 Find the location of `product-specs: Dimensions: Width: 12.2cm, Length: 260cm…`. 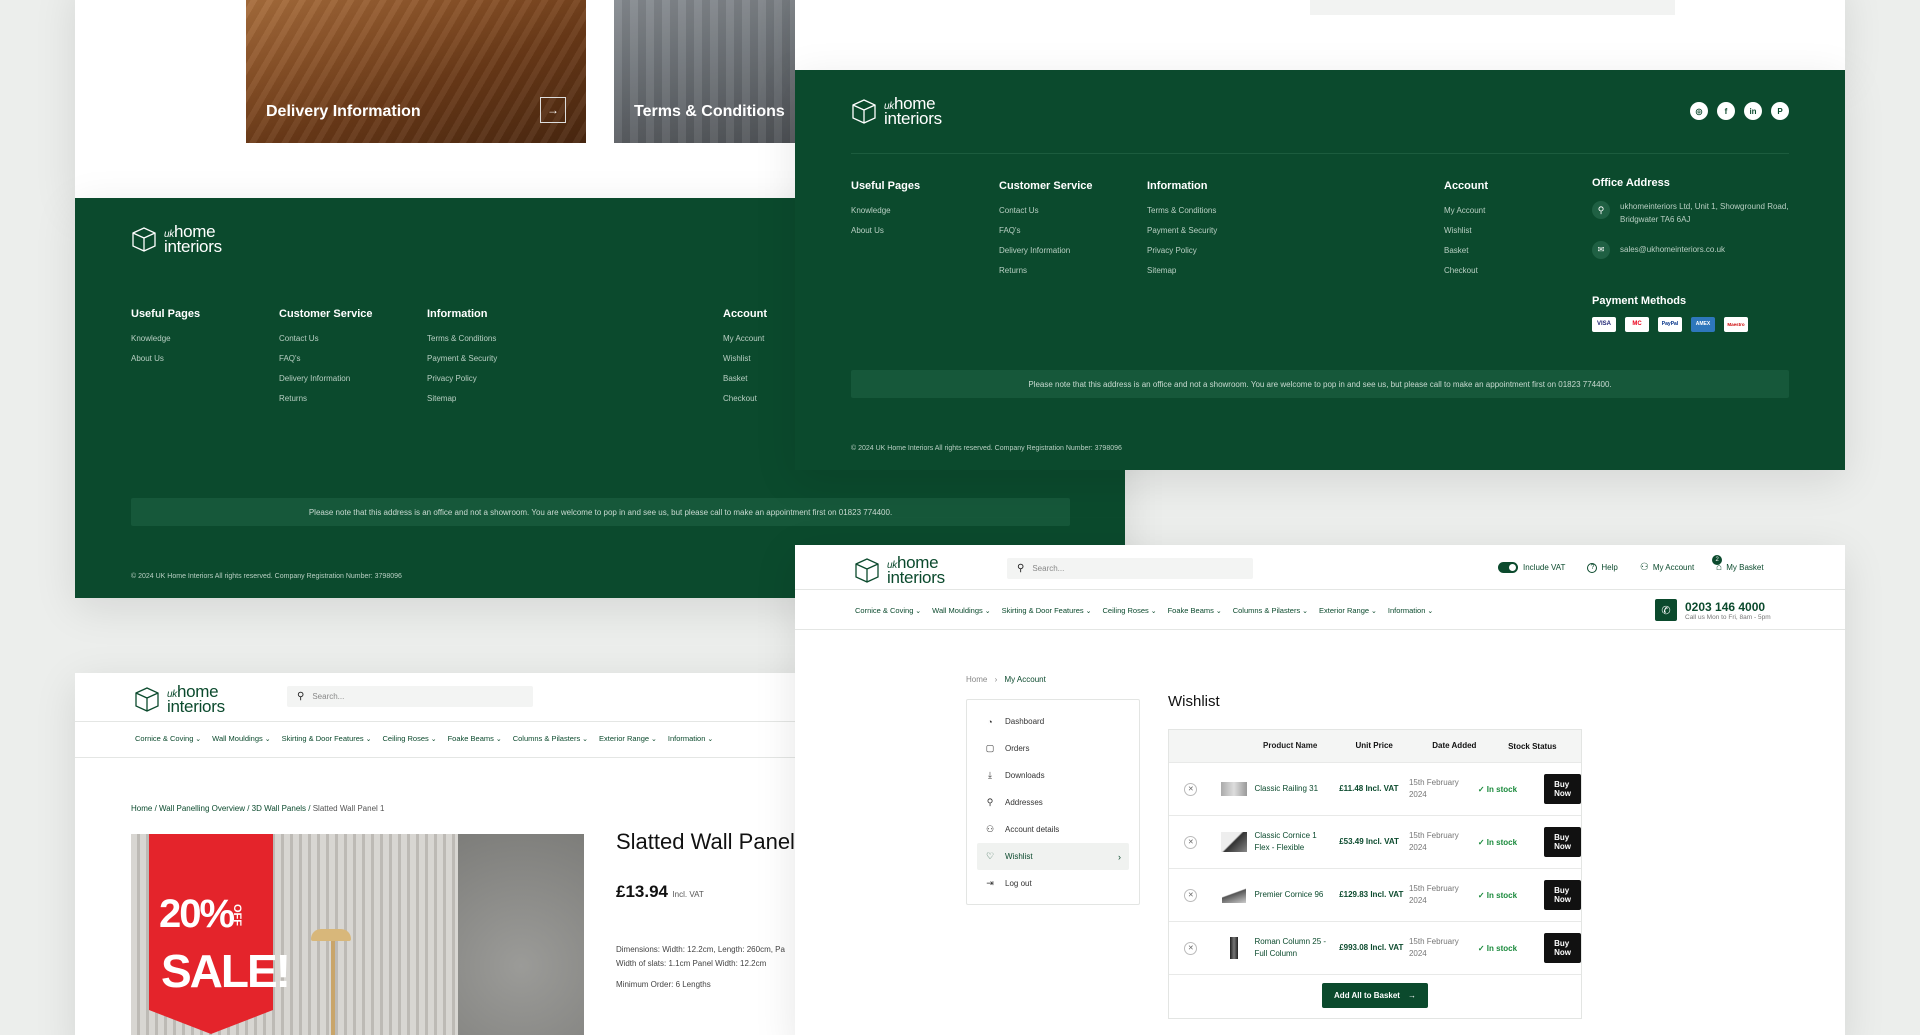

product-specs: Dimensions: Width: 12.2cm, Length: 260cm… is located at coordinates (700, 967).